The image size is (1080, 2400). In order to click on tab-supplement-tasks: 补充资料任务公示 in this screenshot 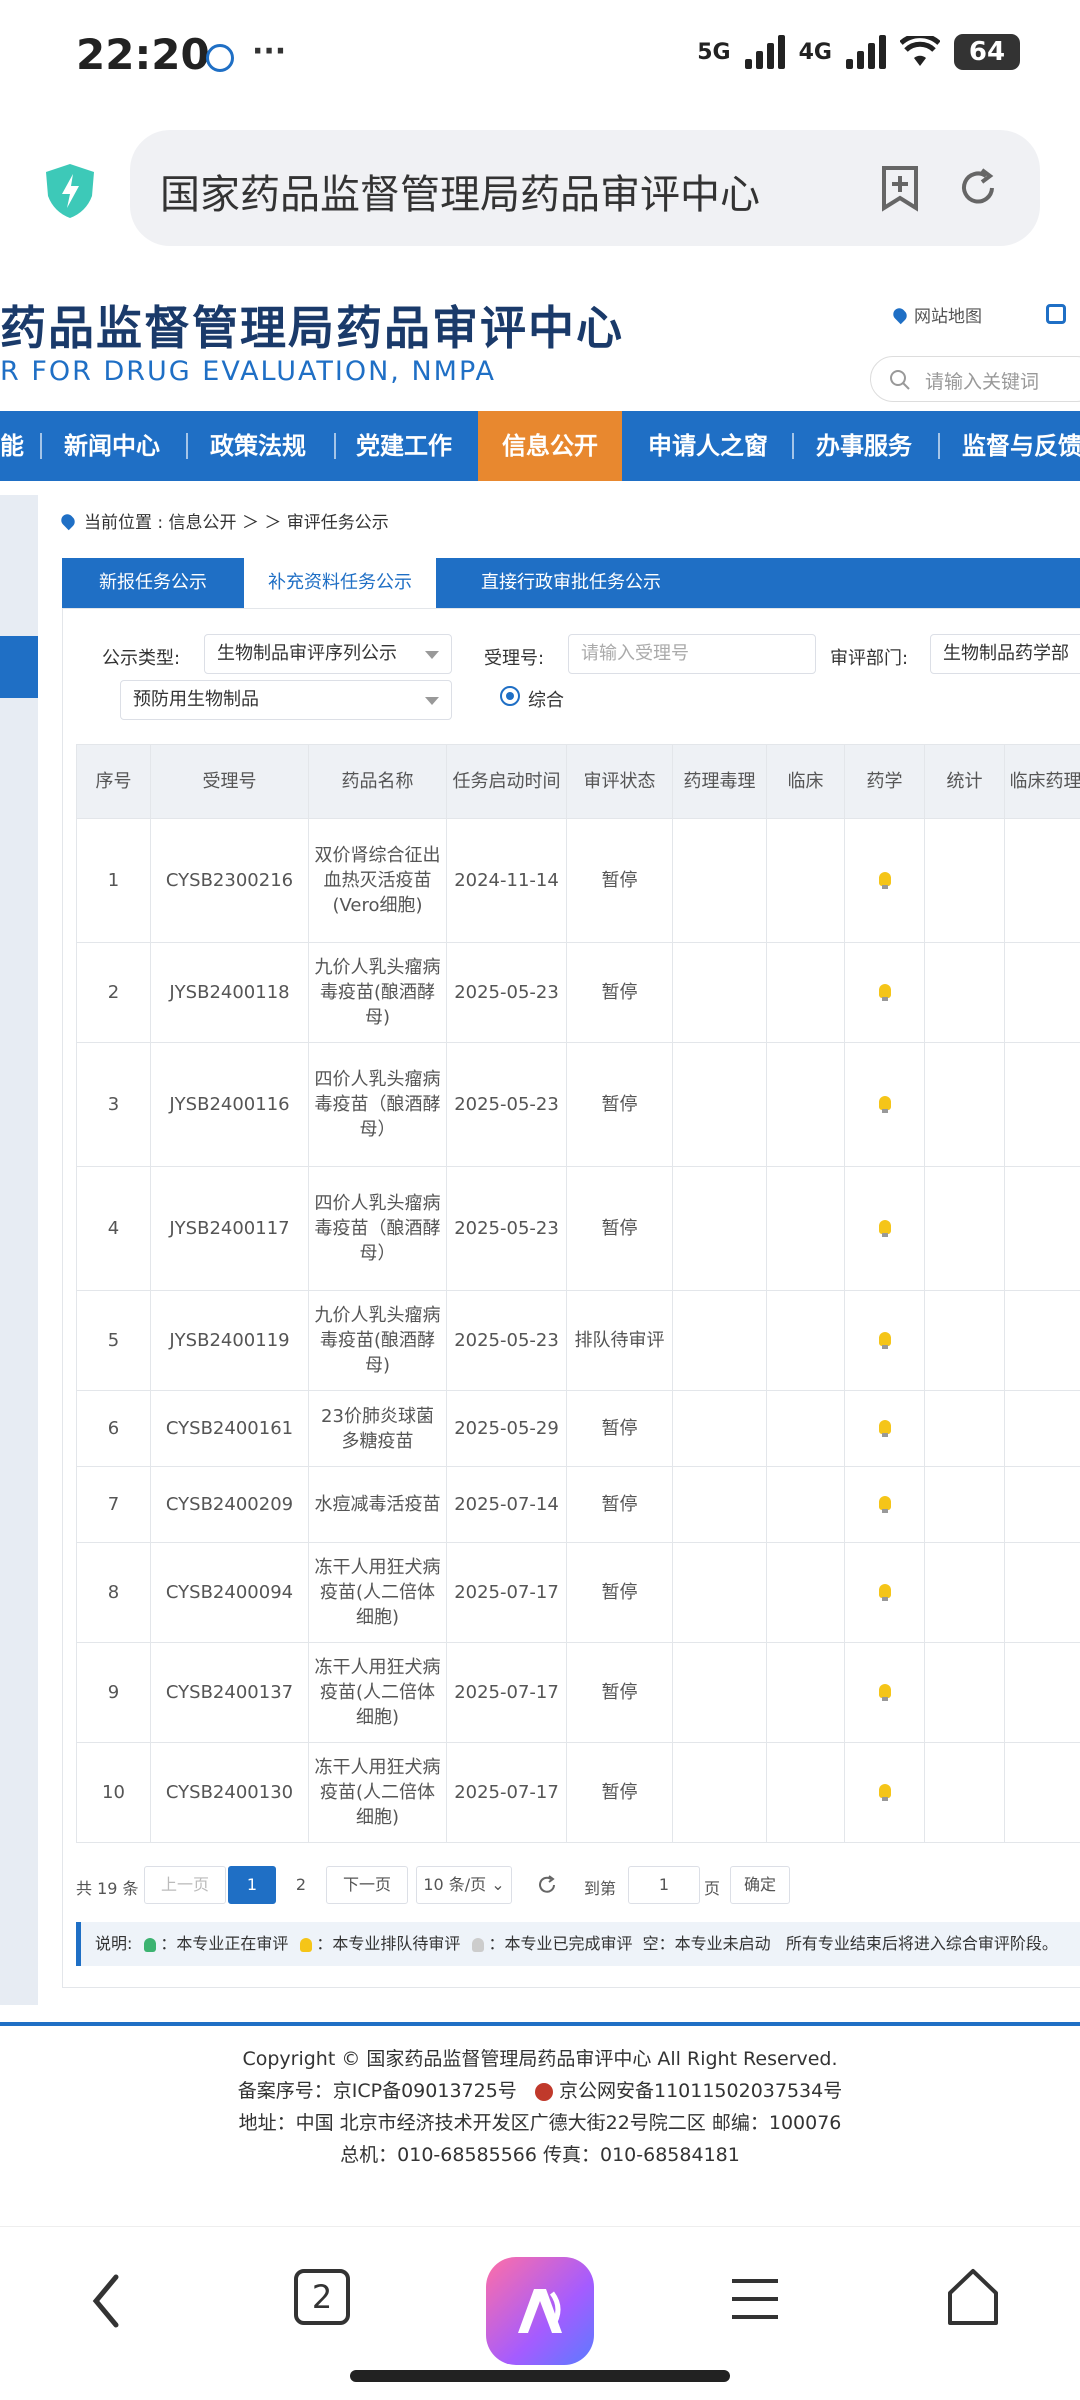, I will do `click(340, 583)`.